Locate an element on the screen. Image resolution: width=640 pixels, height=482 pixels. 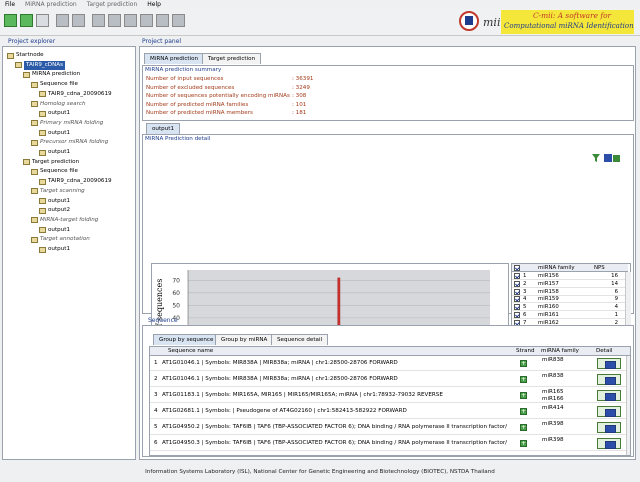
tree-node: Primary miRNA folding is located at coordinates (67, 123).